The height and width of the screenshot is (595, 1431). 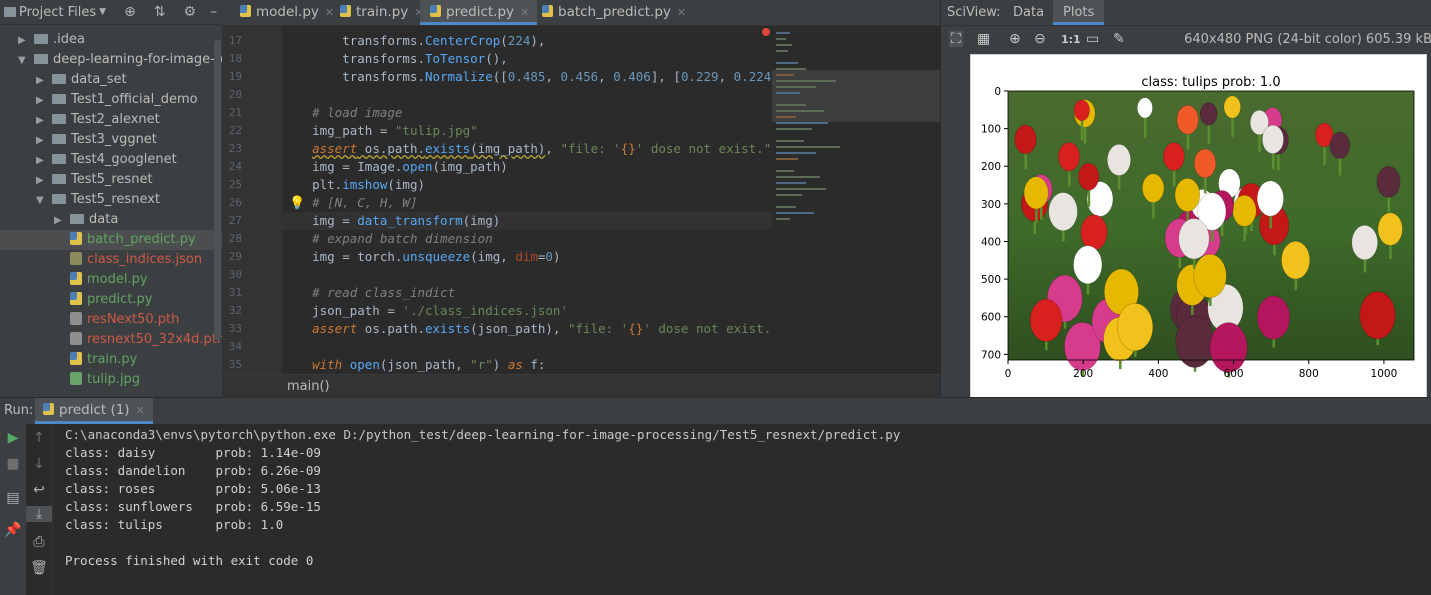 I want to click on fit-icon: ⛶, so click(x=956, y=39).